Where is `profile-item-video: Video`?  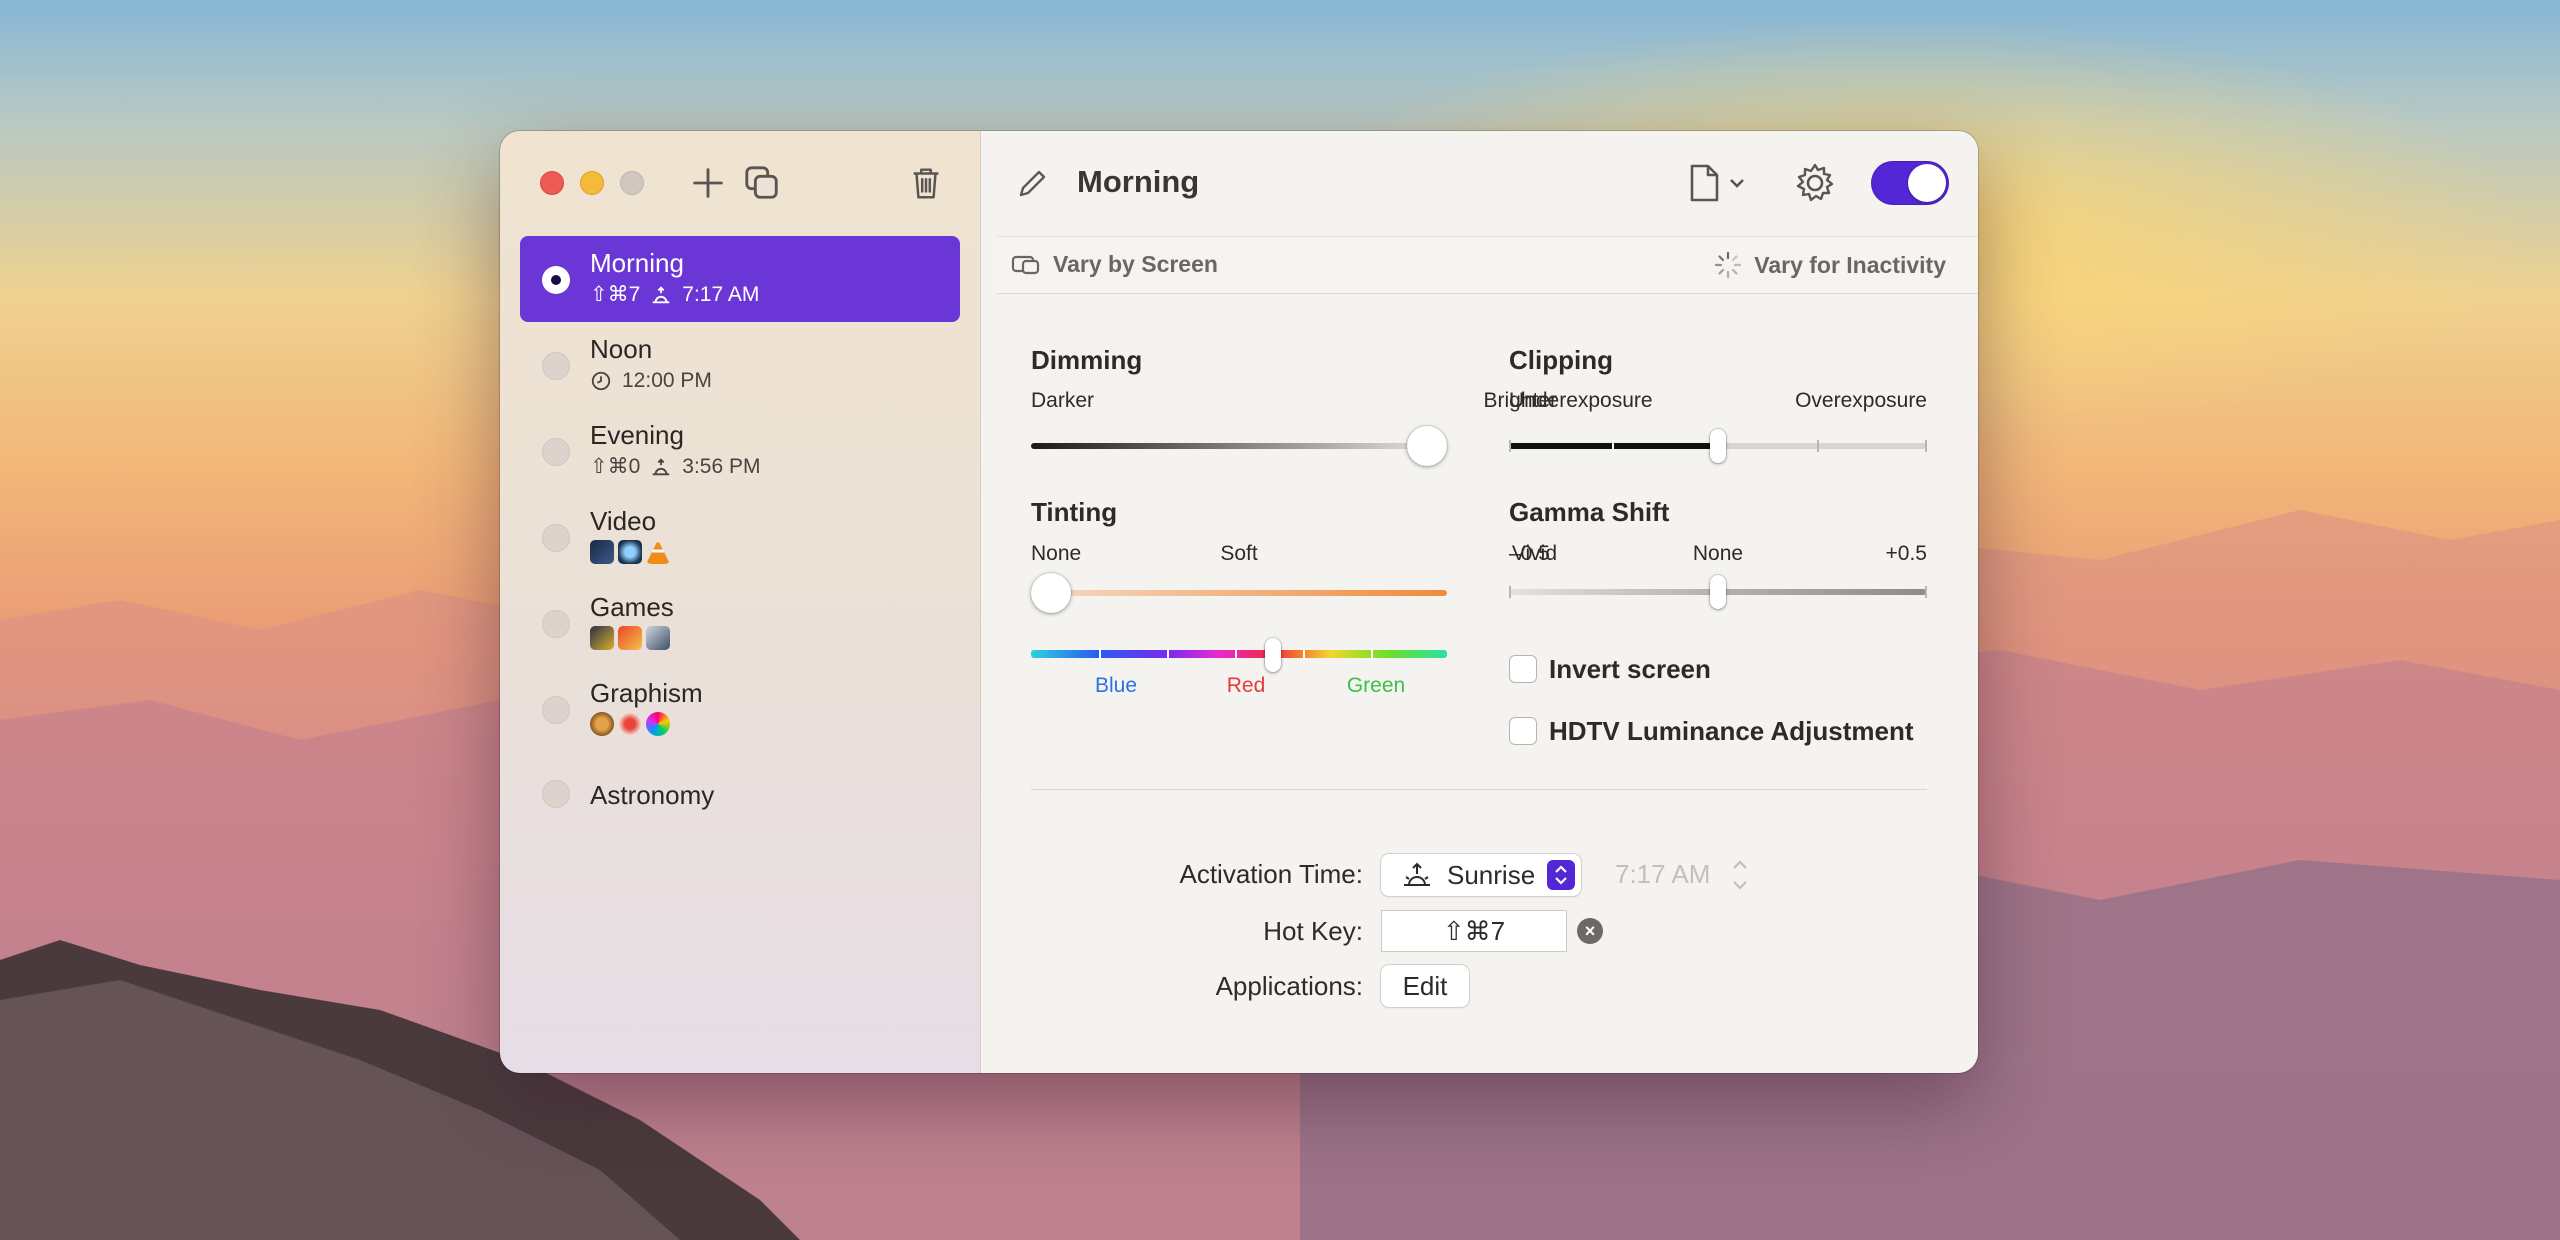
profile-item-video: Video is located at coordinates (740, 537).